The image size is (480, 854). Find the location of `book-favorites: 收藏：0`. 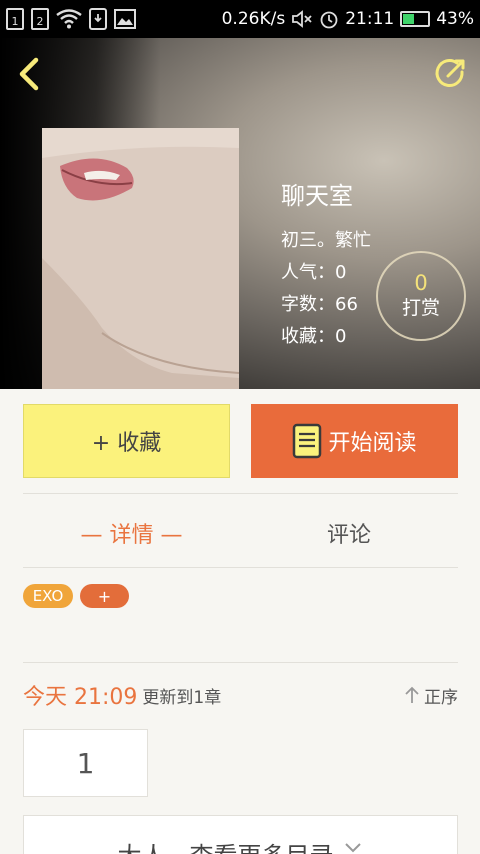

book-favorites: 收藏：0 is located at coordinates (314, 336).